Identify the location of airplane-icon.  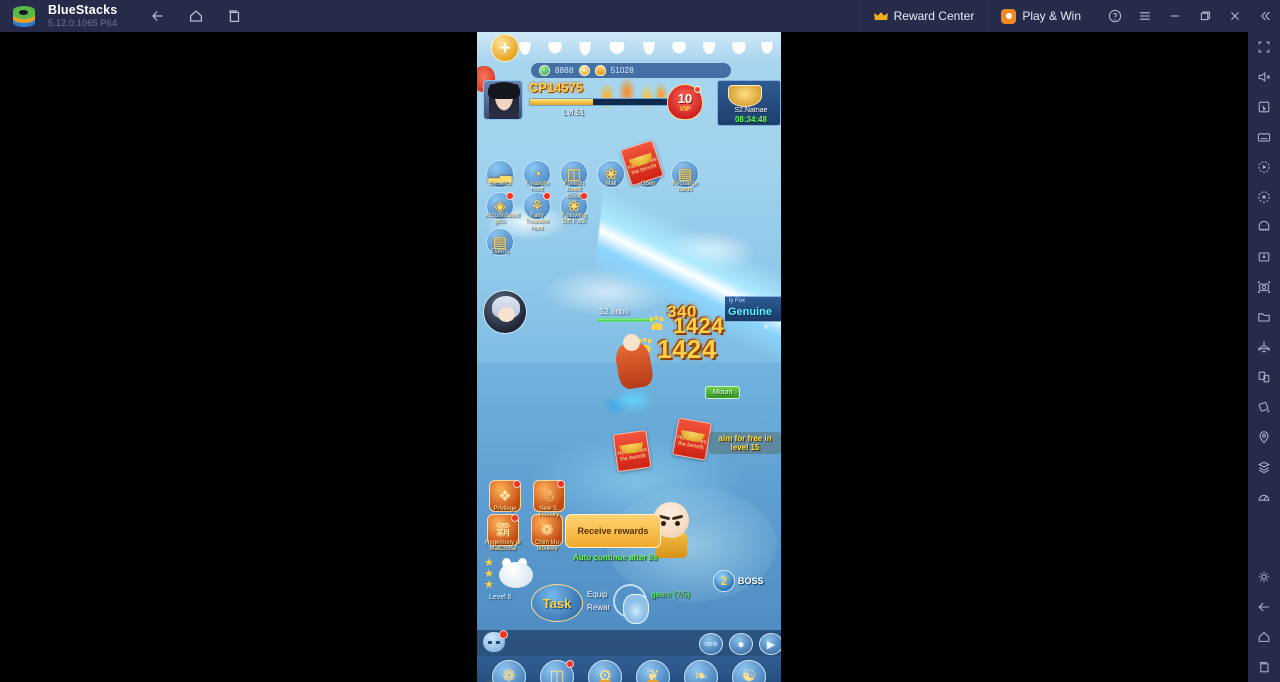
(1264, 347).